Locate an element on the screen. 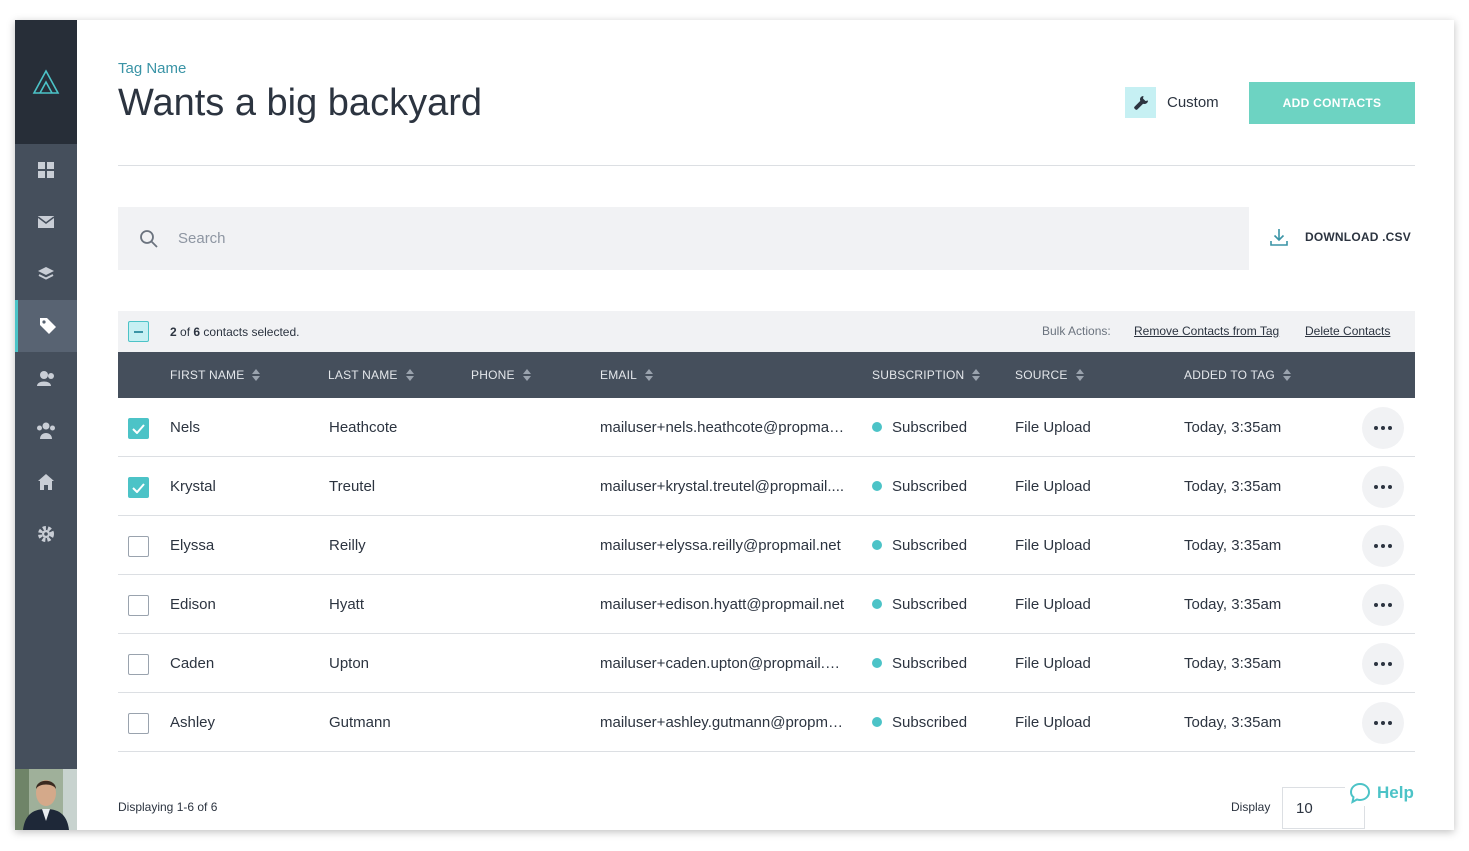  nav-home is located at coordinates (46, 482).